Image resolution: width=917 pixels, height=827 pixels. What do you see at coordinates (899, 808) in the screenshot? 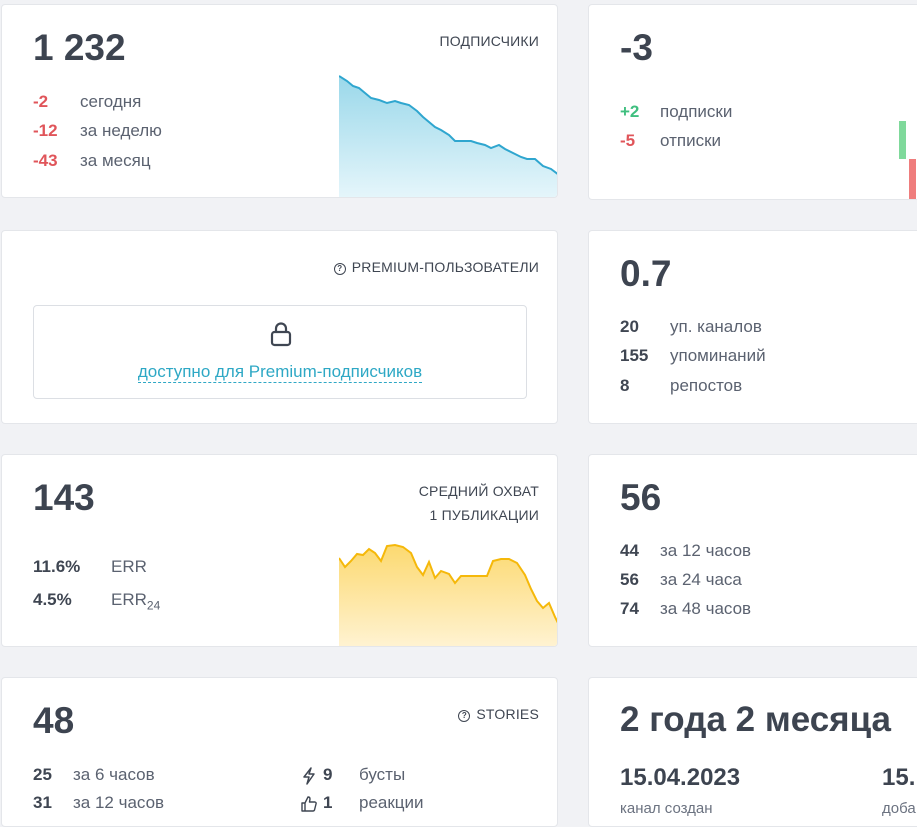
I see `added-label: доба` at bounding box center [899, 808].